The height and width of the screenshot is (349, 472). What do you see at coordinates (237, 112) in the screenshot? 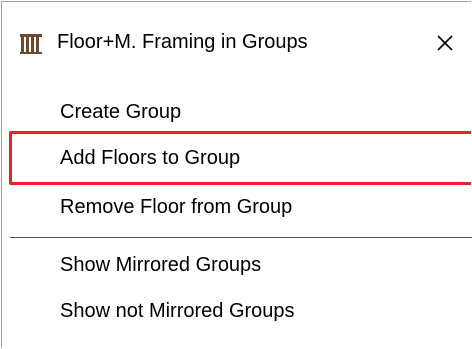
I see `create-group-menu-item: Create Group` at bounding box center [237, 112].